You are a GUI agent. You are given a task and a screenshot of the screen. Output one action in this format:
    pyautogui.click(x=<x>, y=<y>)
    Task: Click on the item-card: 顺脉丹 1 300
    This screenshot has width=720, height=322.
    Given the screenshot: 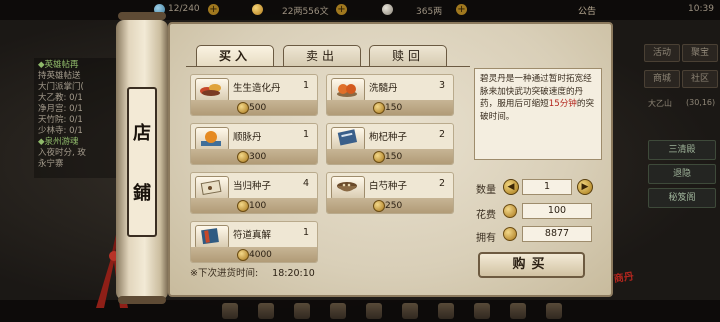 What is the action you would take?
    pyautogui.click(x=254, y=144)
    